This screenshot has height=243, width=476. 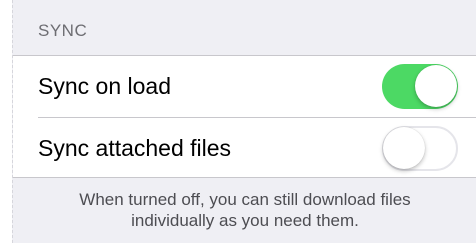 I want to click on sync-attached-files-toggle, so click(x=420, y=148).